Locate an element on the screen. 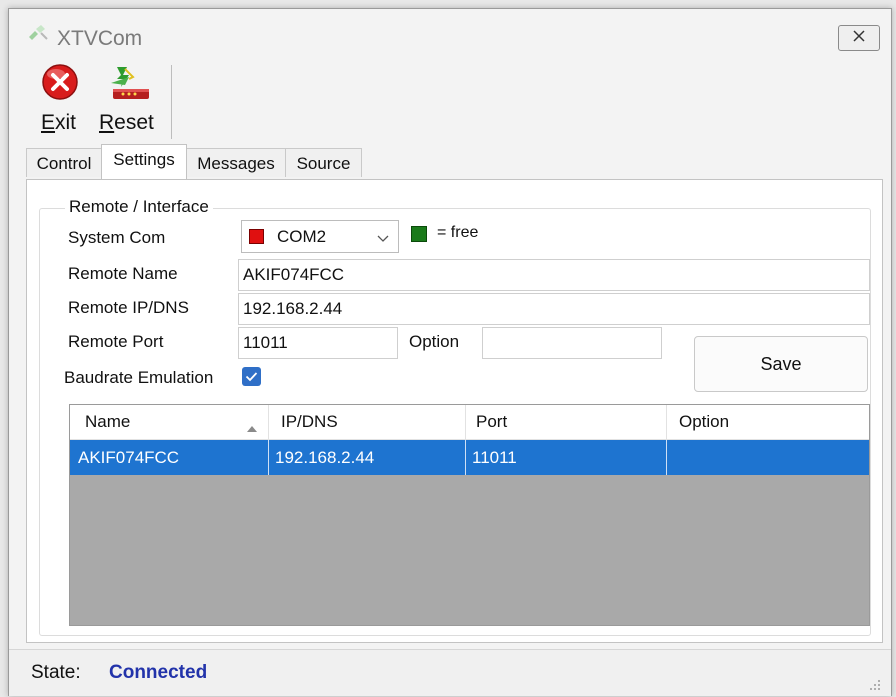 This screenshot has height=697, width=896. group-title: Remote / Interface is located at coordinates (139, 207).